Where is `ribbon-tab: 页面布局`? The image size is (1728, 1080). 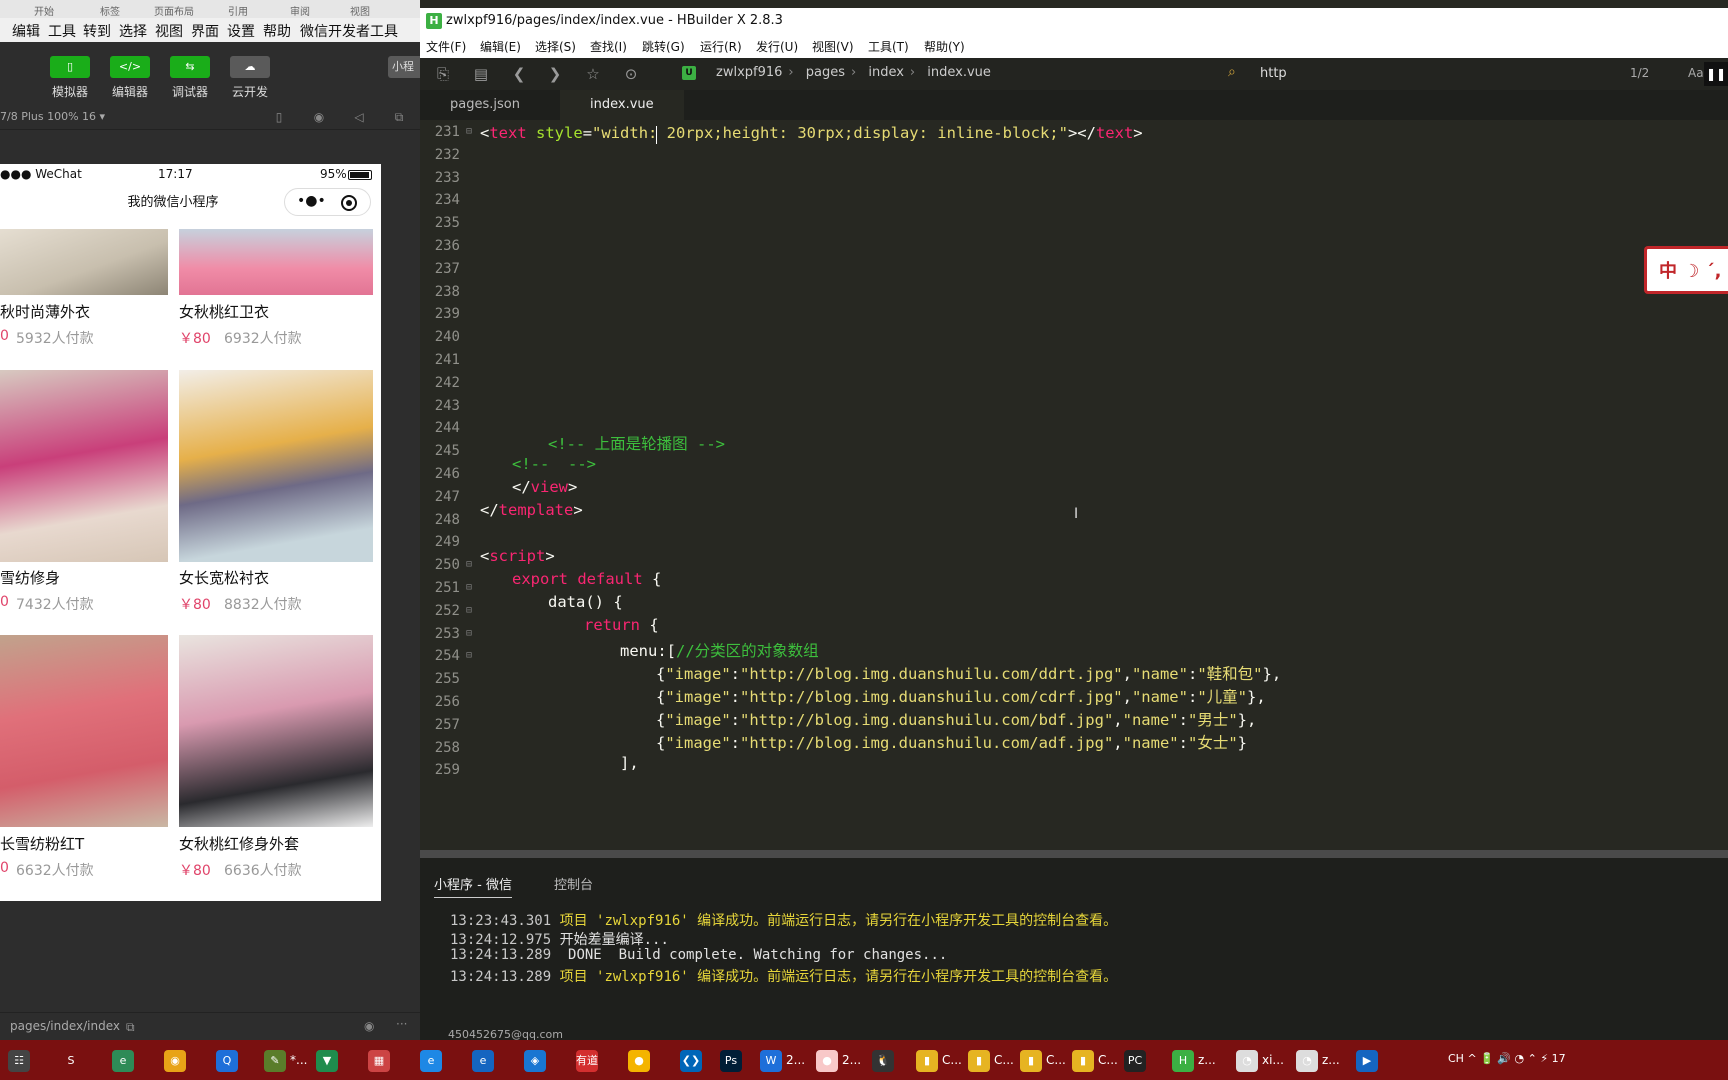 ribbon-tab: 页面布局 is located at coordinates (174, 10).